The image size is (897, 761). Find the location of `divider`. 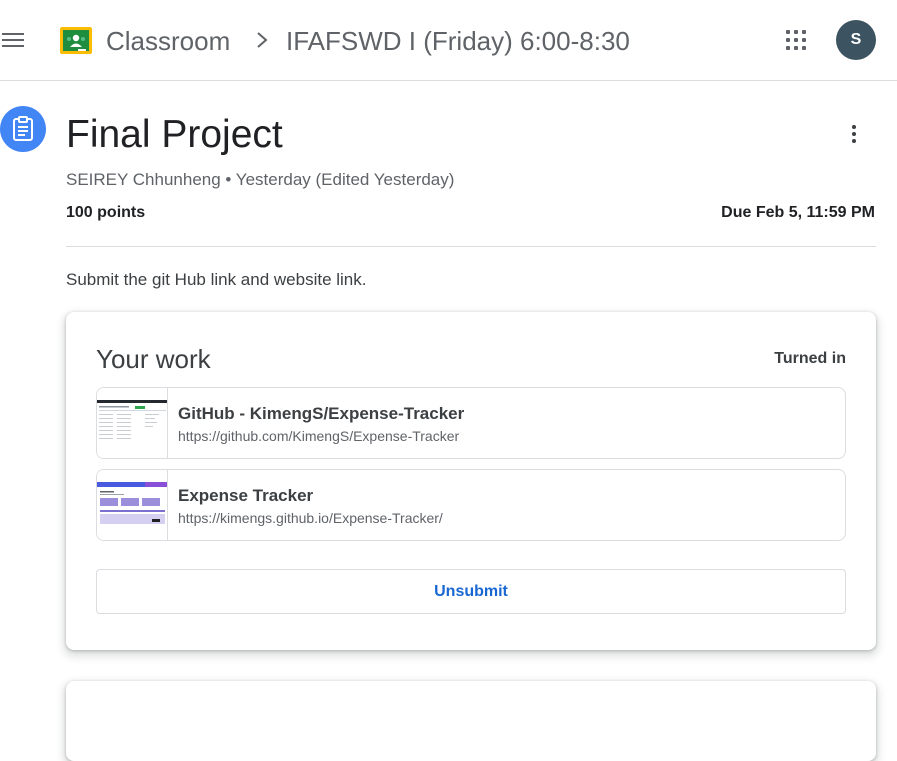

divider is located at coordinates (471, 246).